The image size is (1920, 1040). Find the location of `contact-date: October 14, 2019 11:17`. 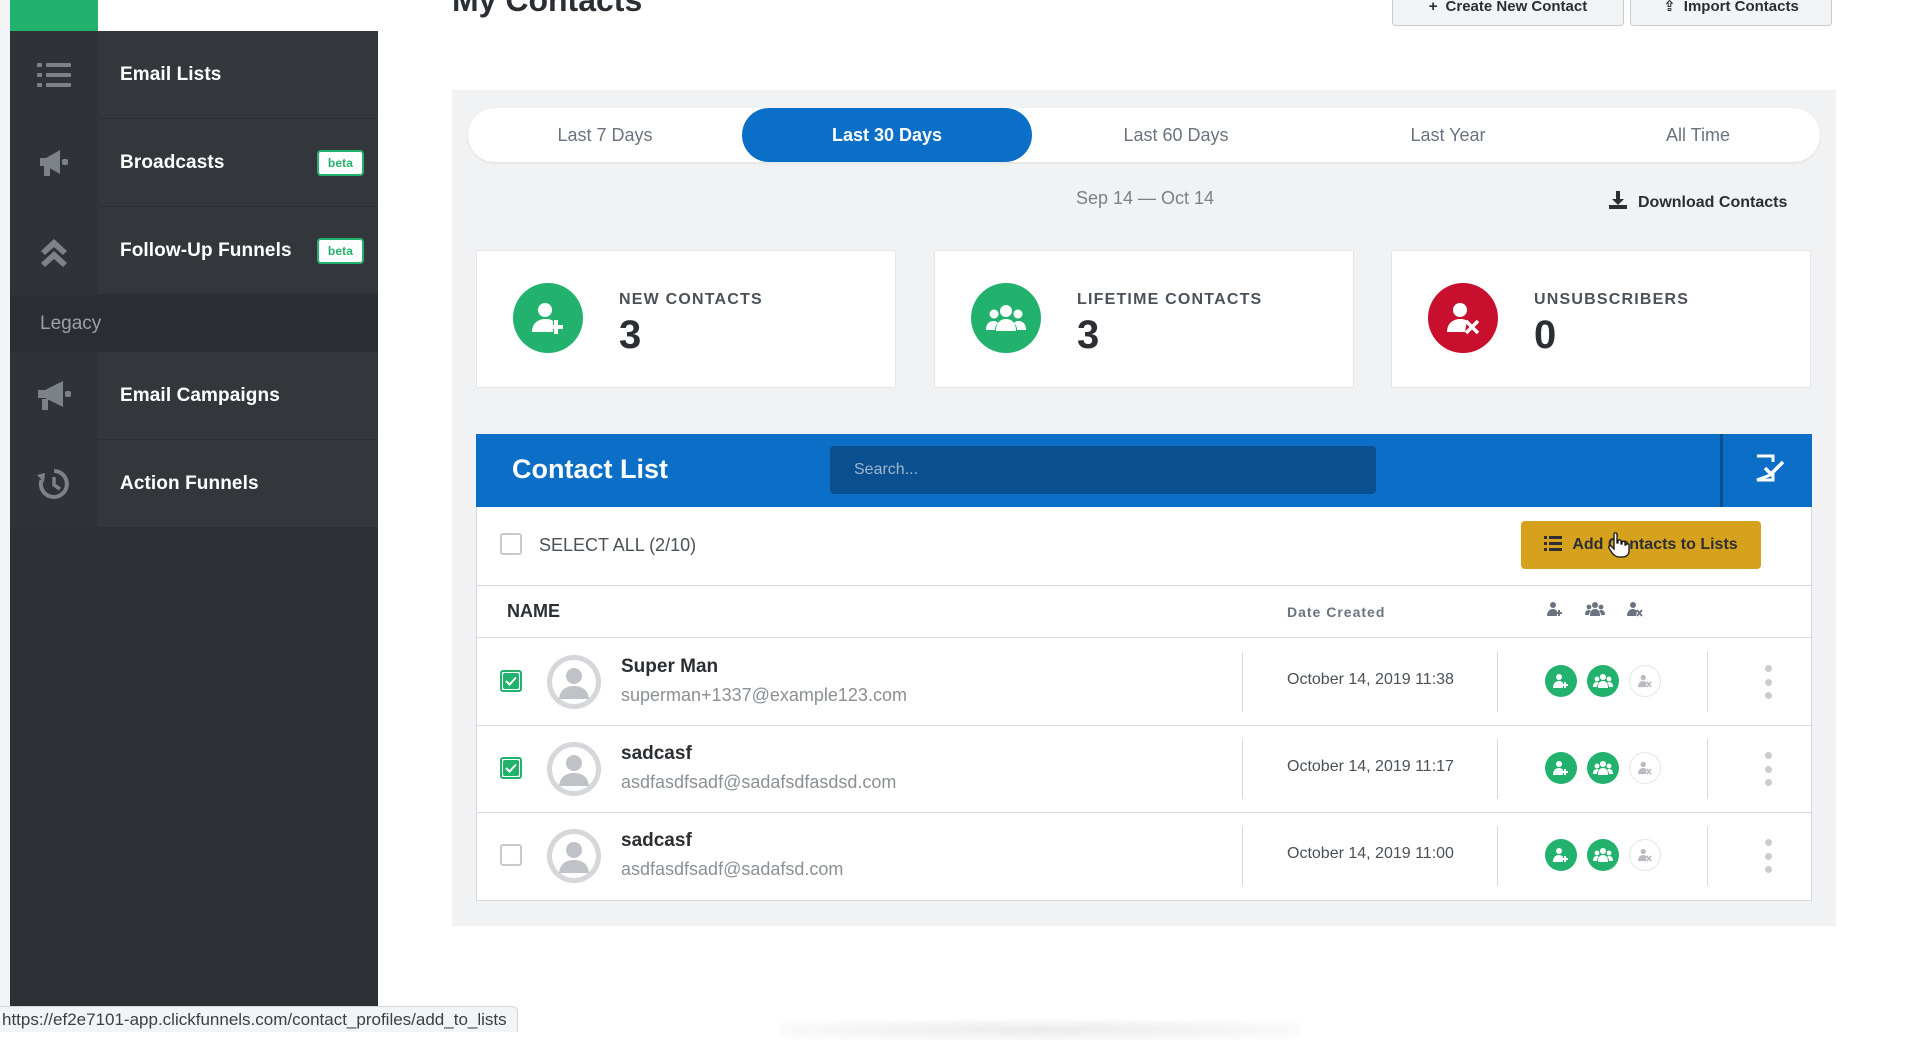

contact-date: October 14, 2019 11:17 is located at coordinates (1370, 766).